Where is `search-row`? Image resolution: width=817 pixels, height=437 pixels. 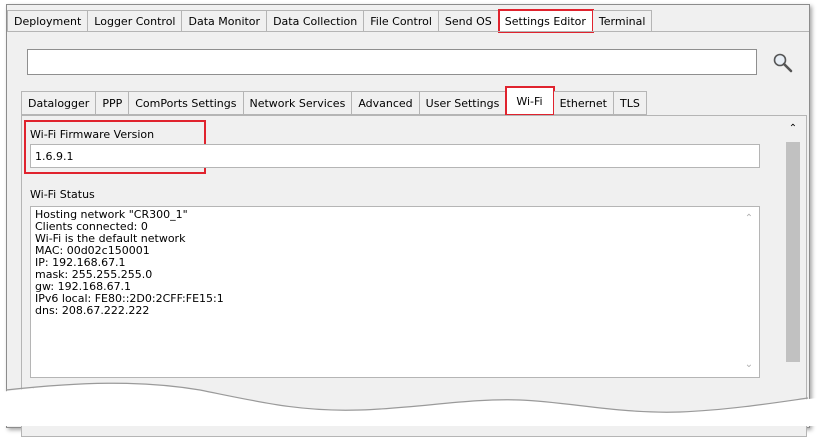
search-row is located at coordinates (410, 62).